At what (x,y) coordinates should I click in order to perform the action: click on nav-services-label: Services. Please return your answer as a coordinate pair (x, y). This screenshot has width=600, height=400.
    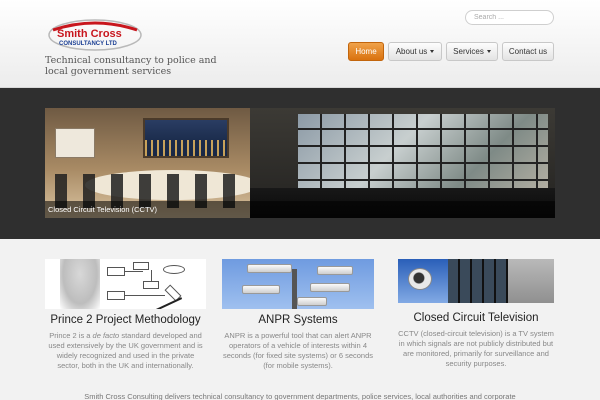
    Looking at the image, I should click on (468, 51).